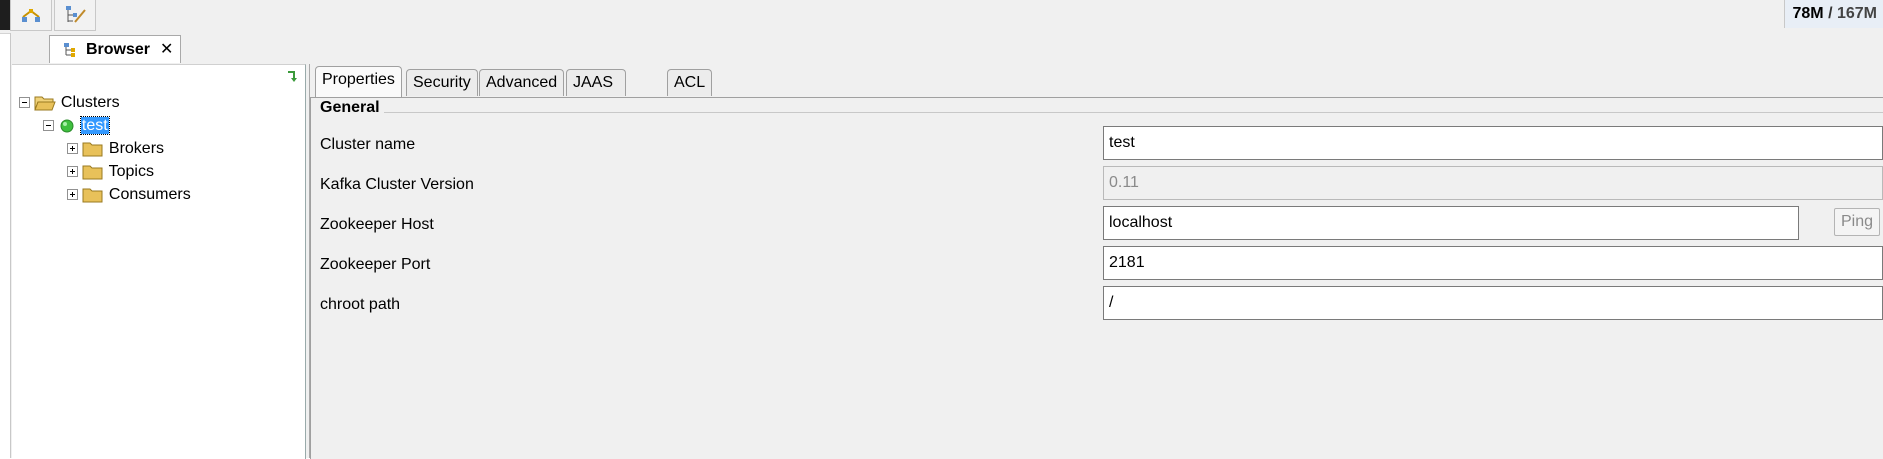 The image size is (1883, 459). I want to click on zookeeper-port-label: Zookeeper Port, so click(375, 265).